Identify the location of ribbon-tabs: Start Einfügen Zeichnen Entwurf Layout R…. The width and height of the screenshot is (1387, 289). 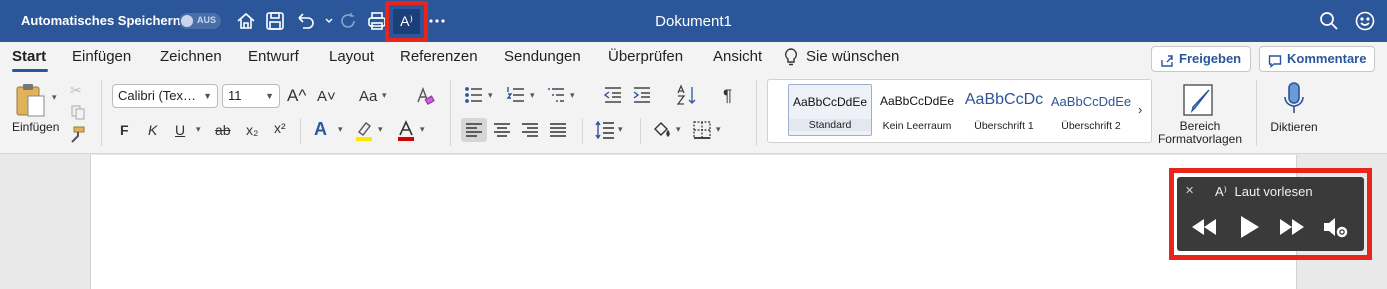
(693, 58).